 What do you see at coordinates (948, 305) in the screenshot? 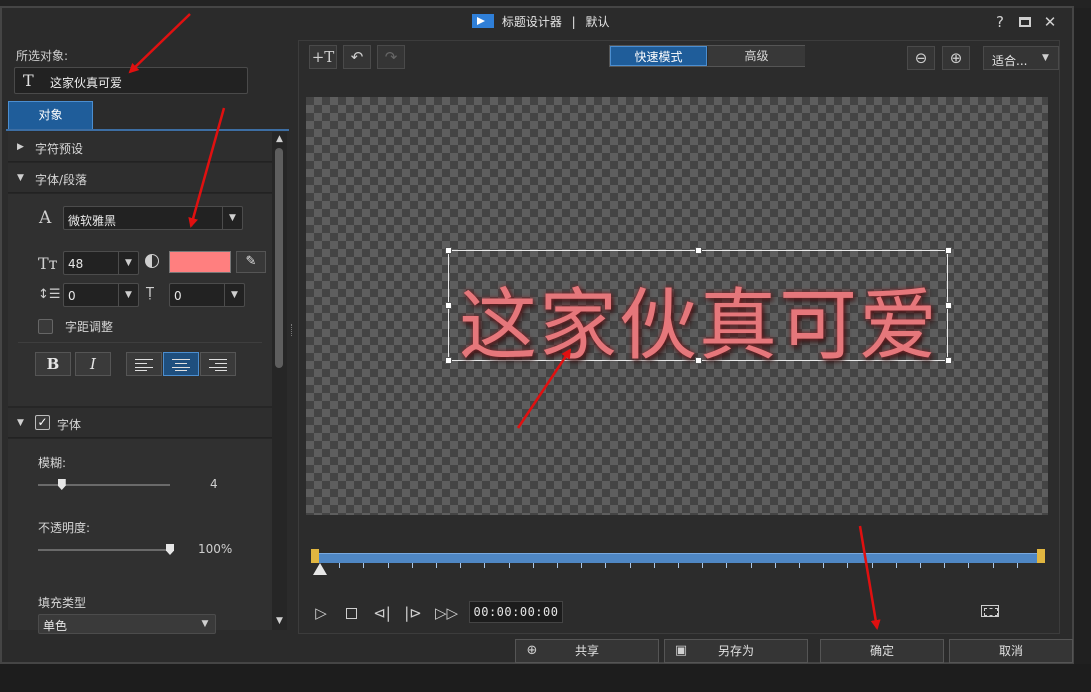
I see `resize-handle-e` at bounding box center [948, 305].